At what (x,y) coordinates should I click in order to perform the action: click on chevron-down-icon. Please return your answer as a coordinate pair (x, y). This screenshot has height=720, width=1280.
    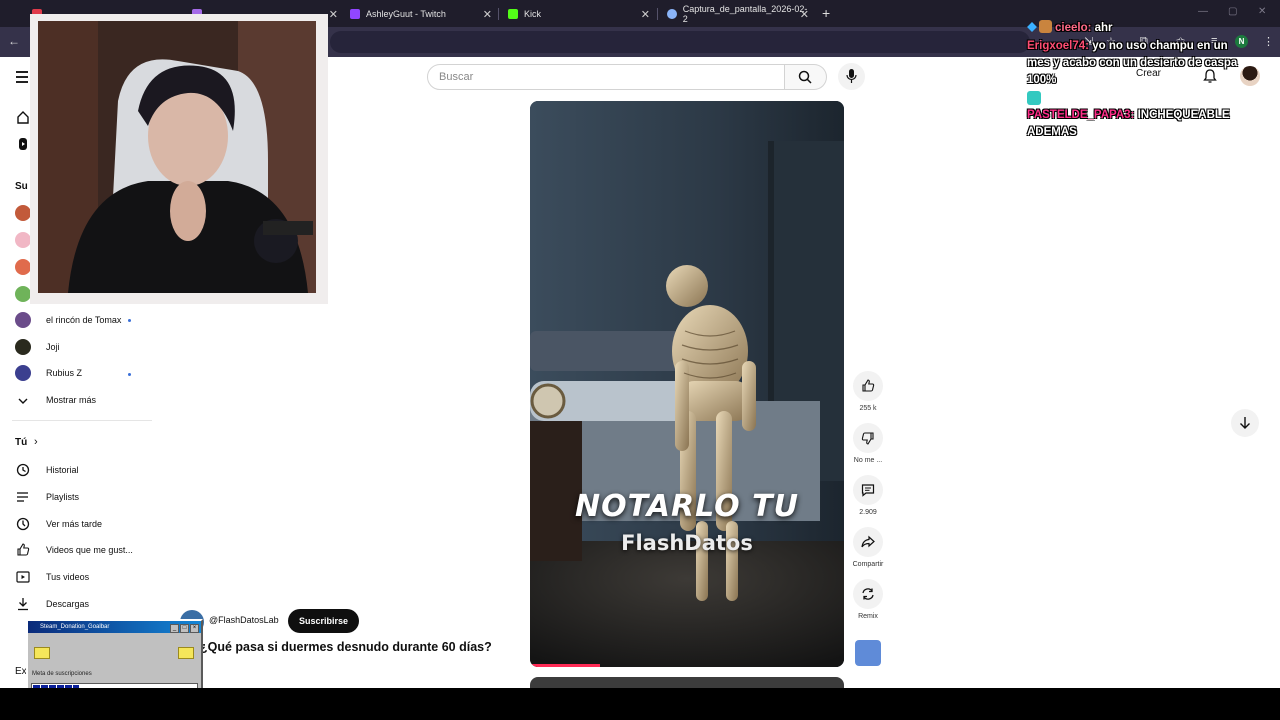
    Looking at the image, I should click on (23, 401).